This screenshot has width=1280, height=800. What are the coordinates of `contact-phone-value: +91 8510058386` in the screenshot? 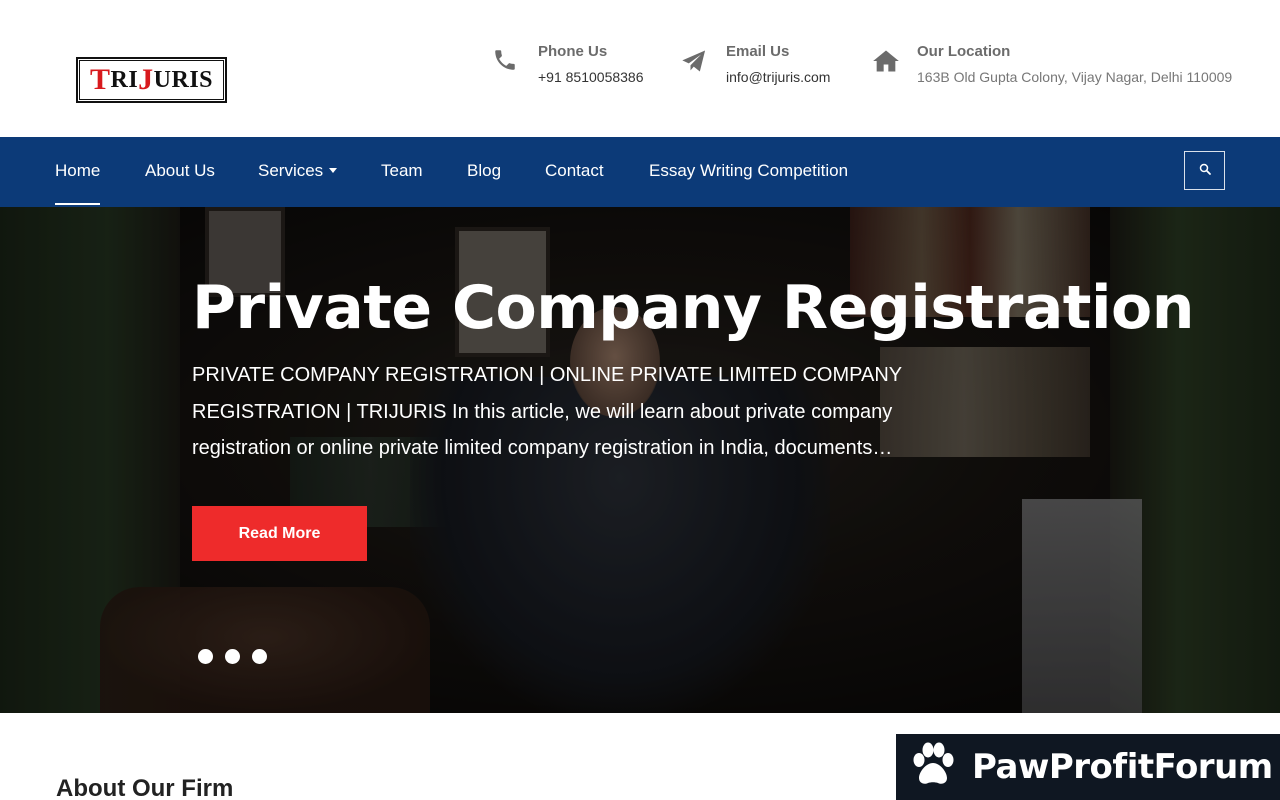 It's located at (591, 77).